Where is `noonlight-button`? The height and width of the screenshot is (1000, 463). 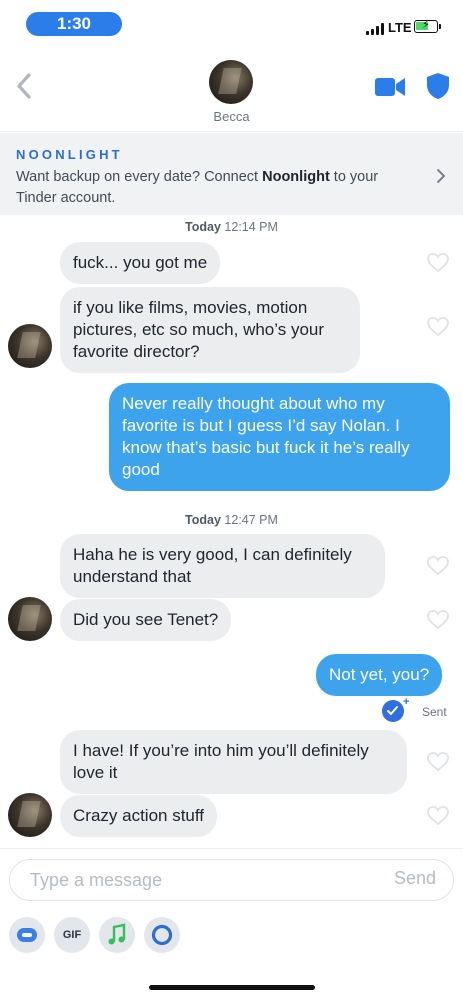 noonlight-button is located at coordinates (162, 935).